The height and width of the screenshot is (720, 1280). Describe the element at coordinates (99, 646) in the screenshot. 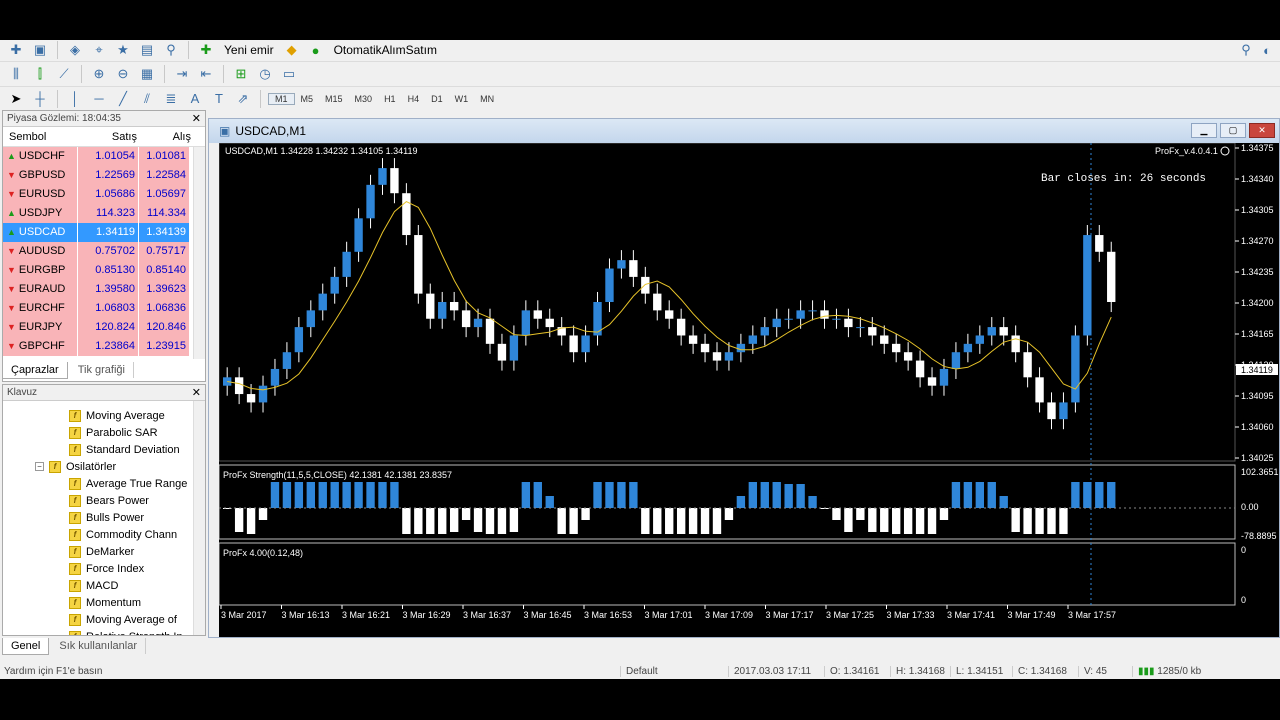

I see `tab-favorites: Sık kullanılanlar` at that location.